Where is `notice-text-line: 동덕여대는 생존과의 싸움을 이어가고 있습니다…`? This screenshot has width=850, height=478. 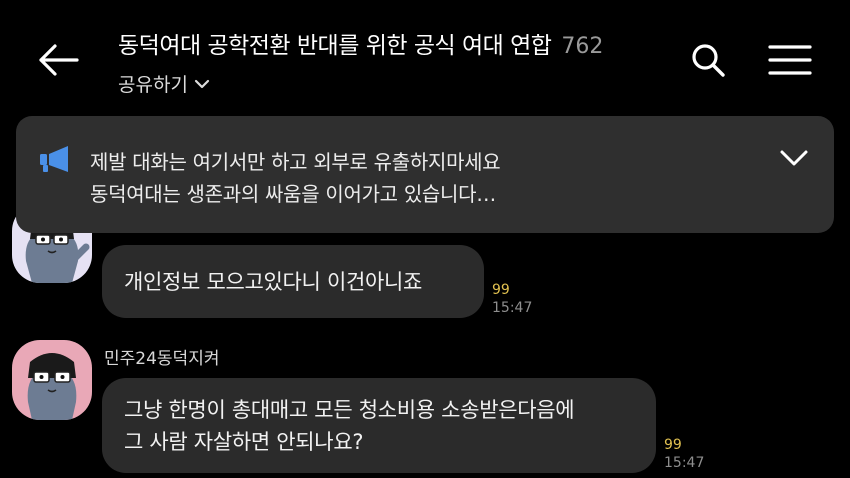 notice-text-line: 동덕여대는 생존과의 싸움을 이어가고 있습니다… is located at coordinates (293, 194).